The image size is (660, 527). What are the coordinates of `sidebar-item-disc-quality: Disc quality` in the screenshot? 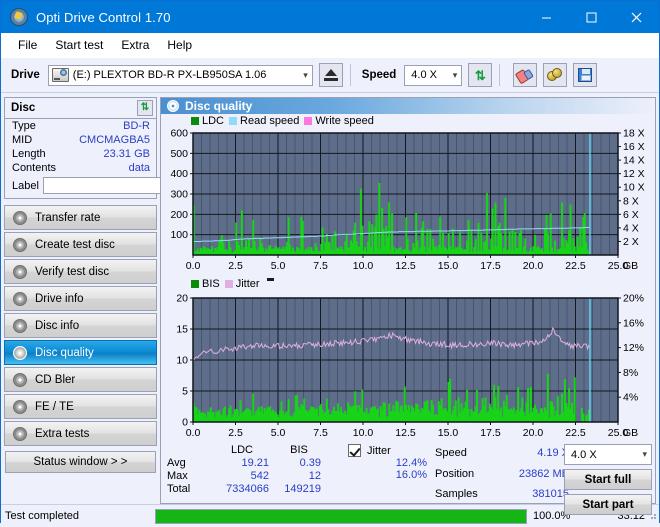 It's located at (80, 352).